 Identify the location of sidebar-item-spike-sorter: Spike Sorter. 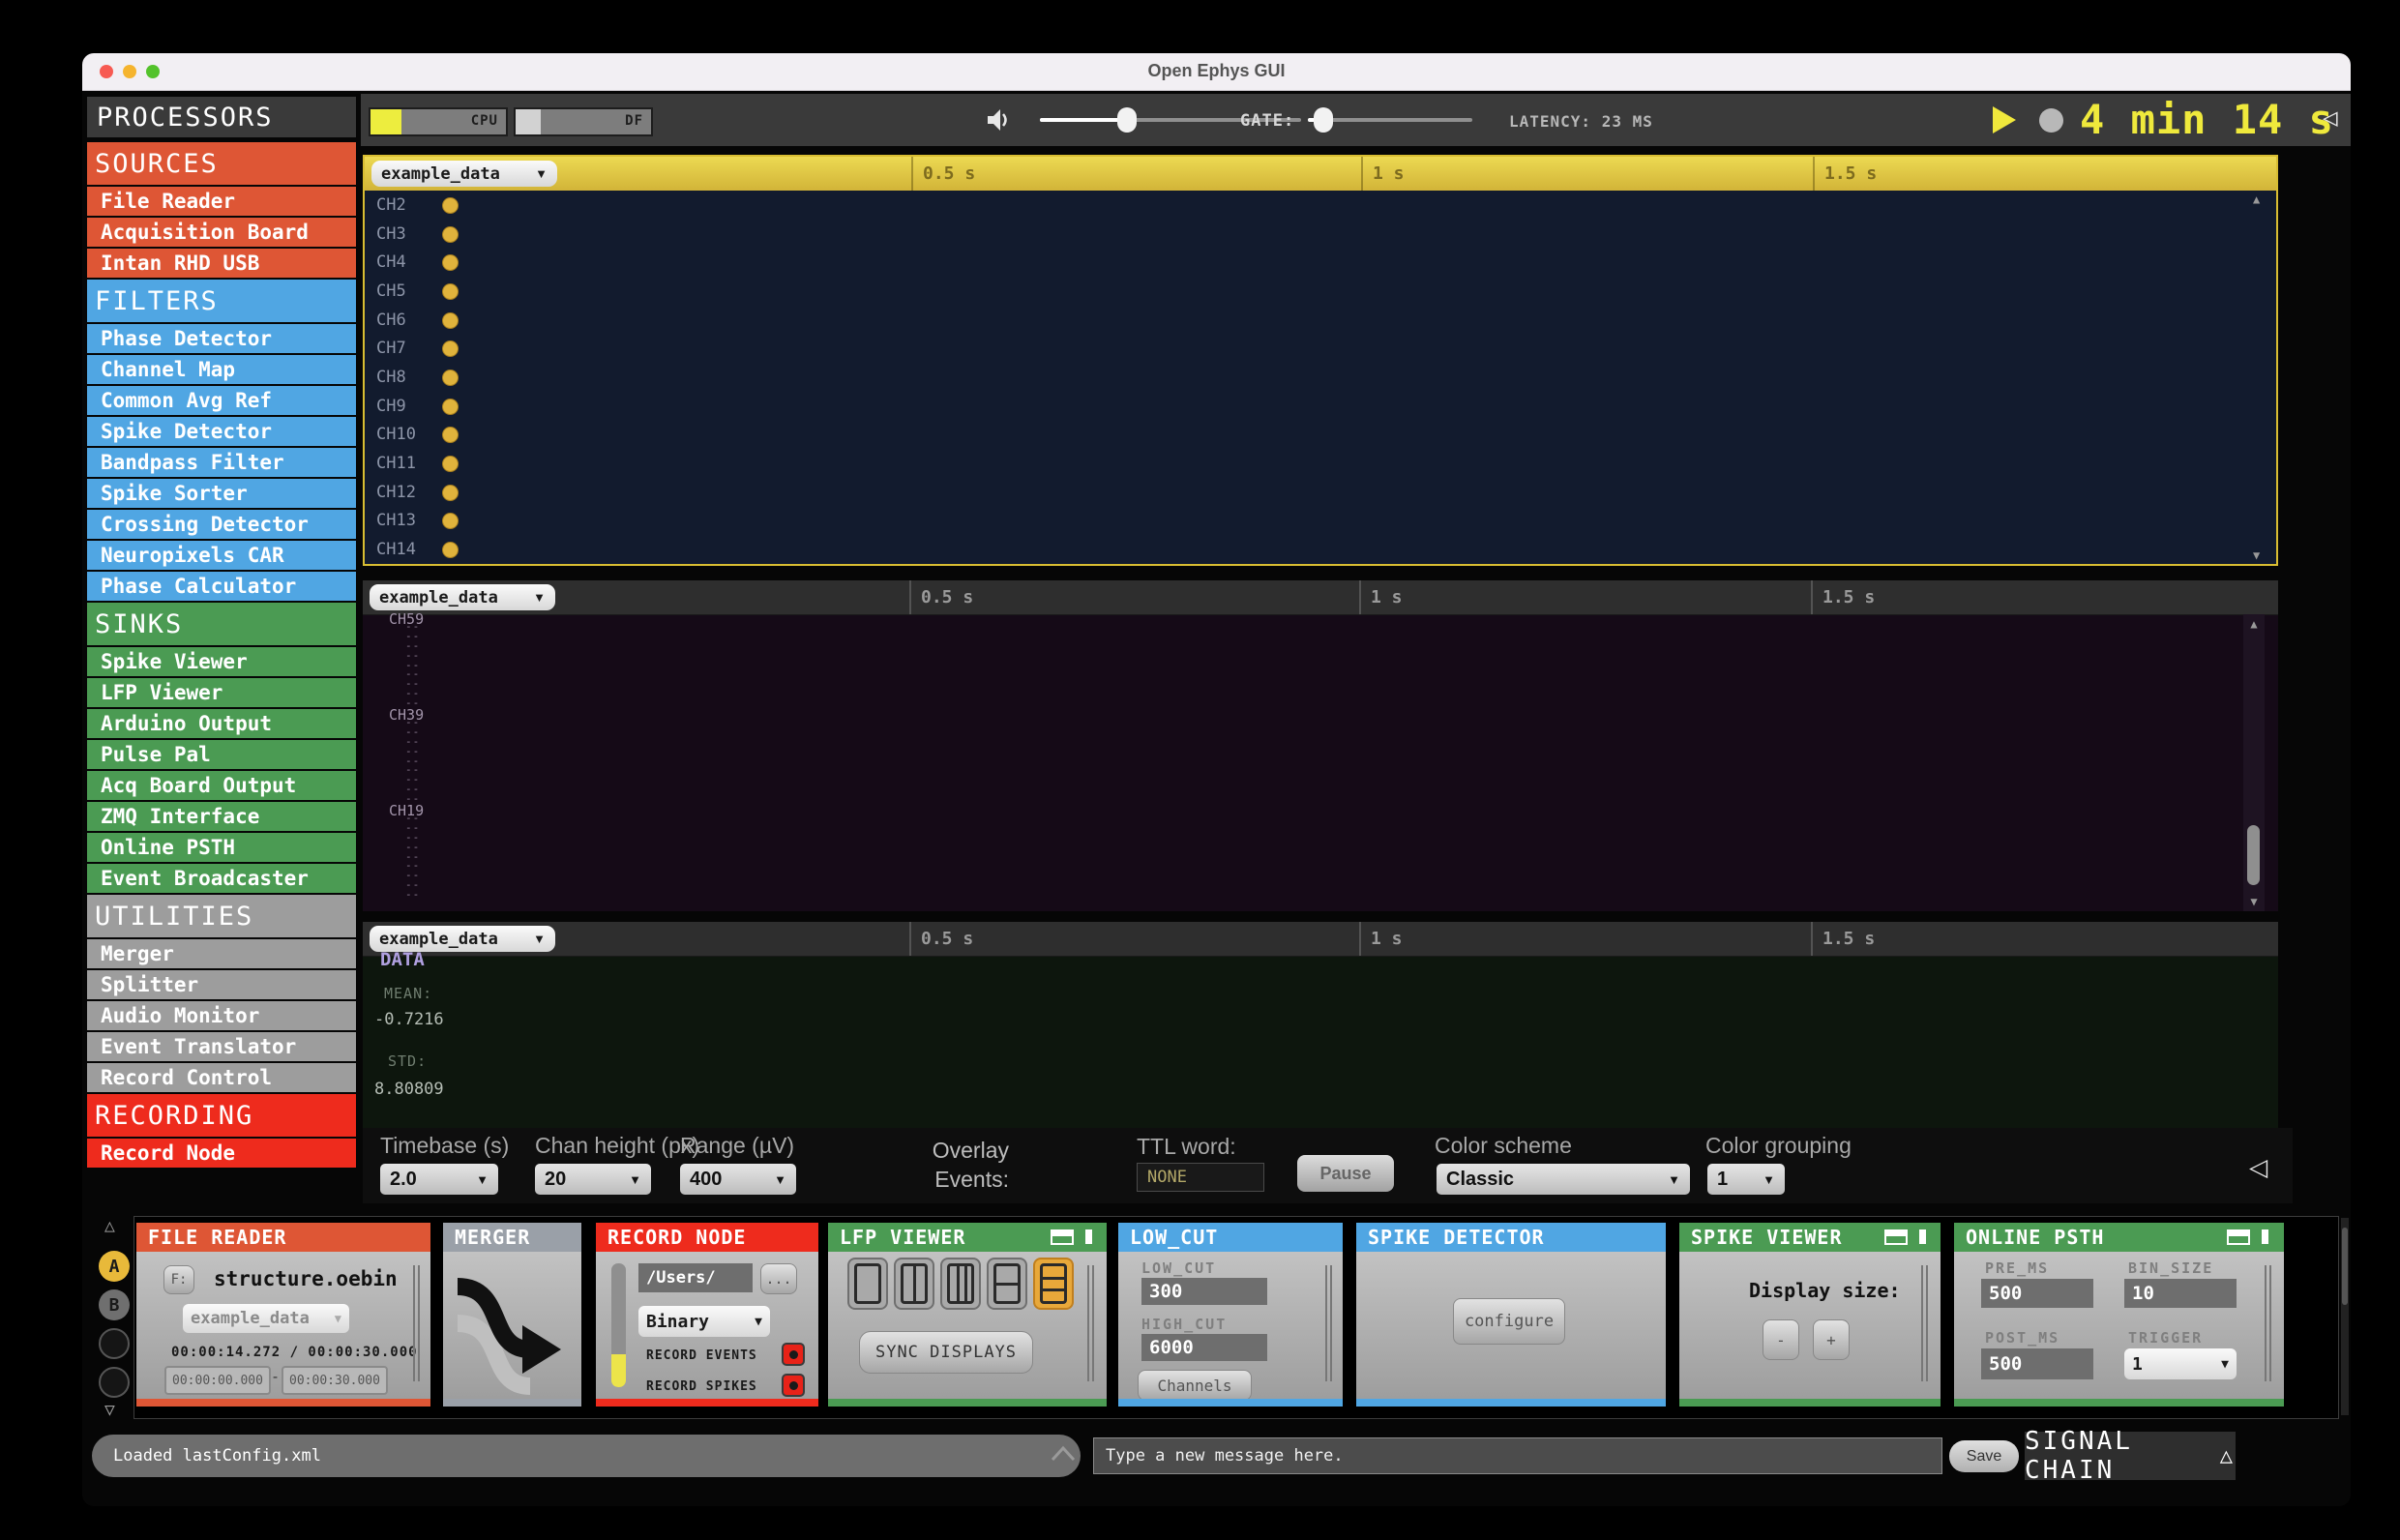
(221, 493).